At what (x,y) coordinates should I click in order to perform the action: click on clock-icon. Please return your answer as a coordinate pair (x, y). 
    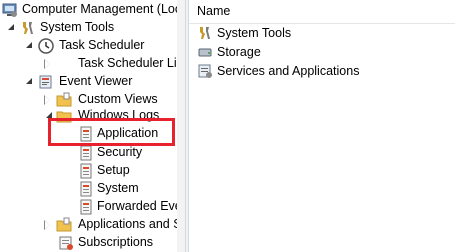
    Looking at the image, I should click on (46, 46).